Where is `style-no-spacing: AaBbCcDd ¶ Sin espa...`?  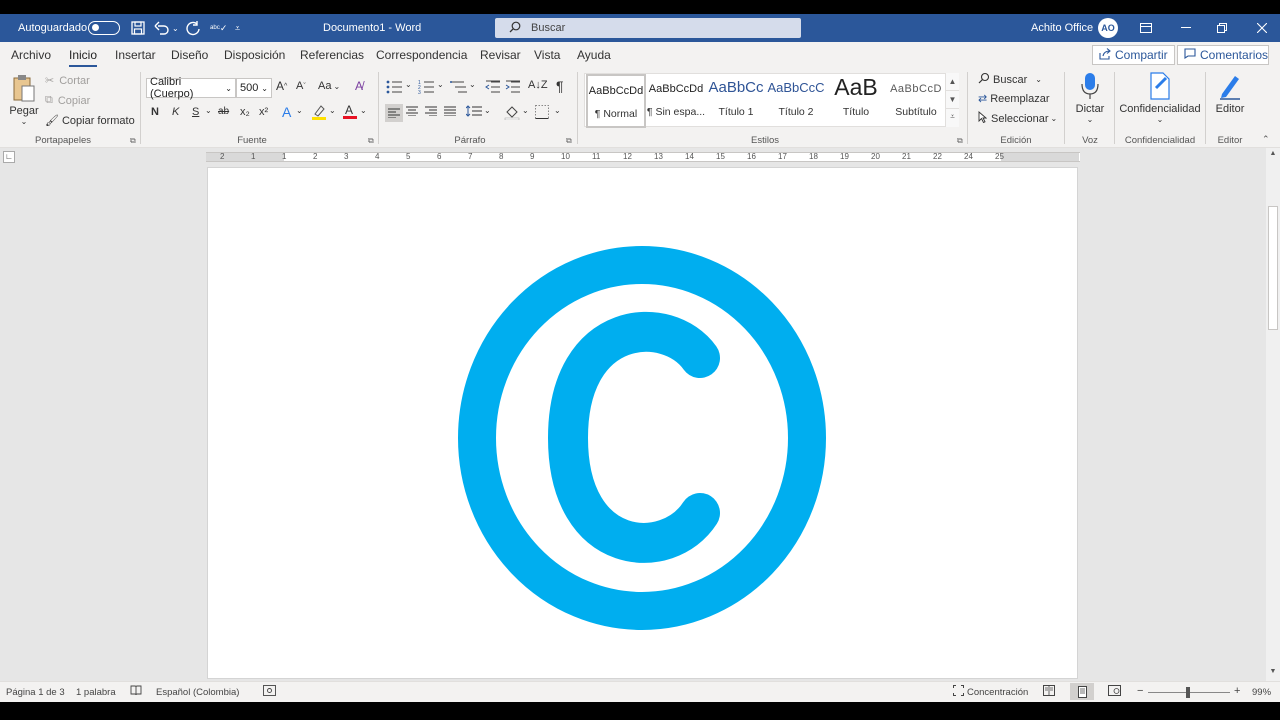 style-no-spacing: AaBbCcDd ¶ Sin espa... is located at coordinates (676, 101).